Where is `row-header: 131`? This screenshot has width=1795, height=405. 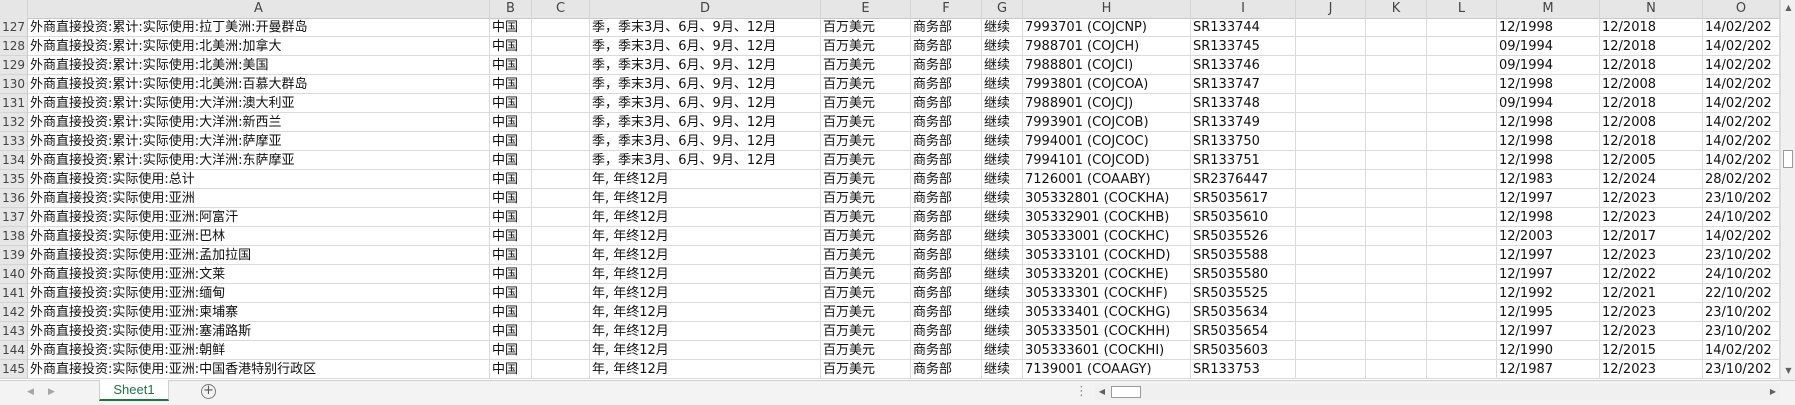
row-header: 131 is located at coordinates (14, 103).